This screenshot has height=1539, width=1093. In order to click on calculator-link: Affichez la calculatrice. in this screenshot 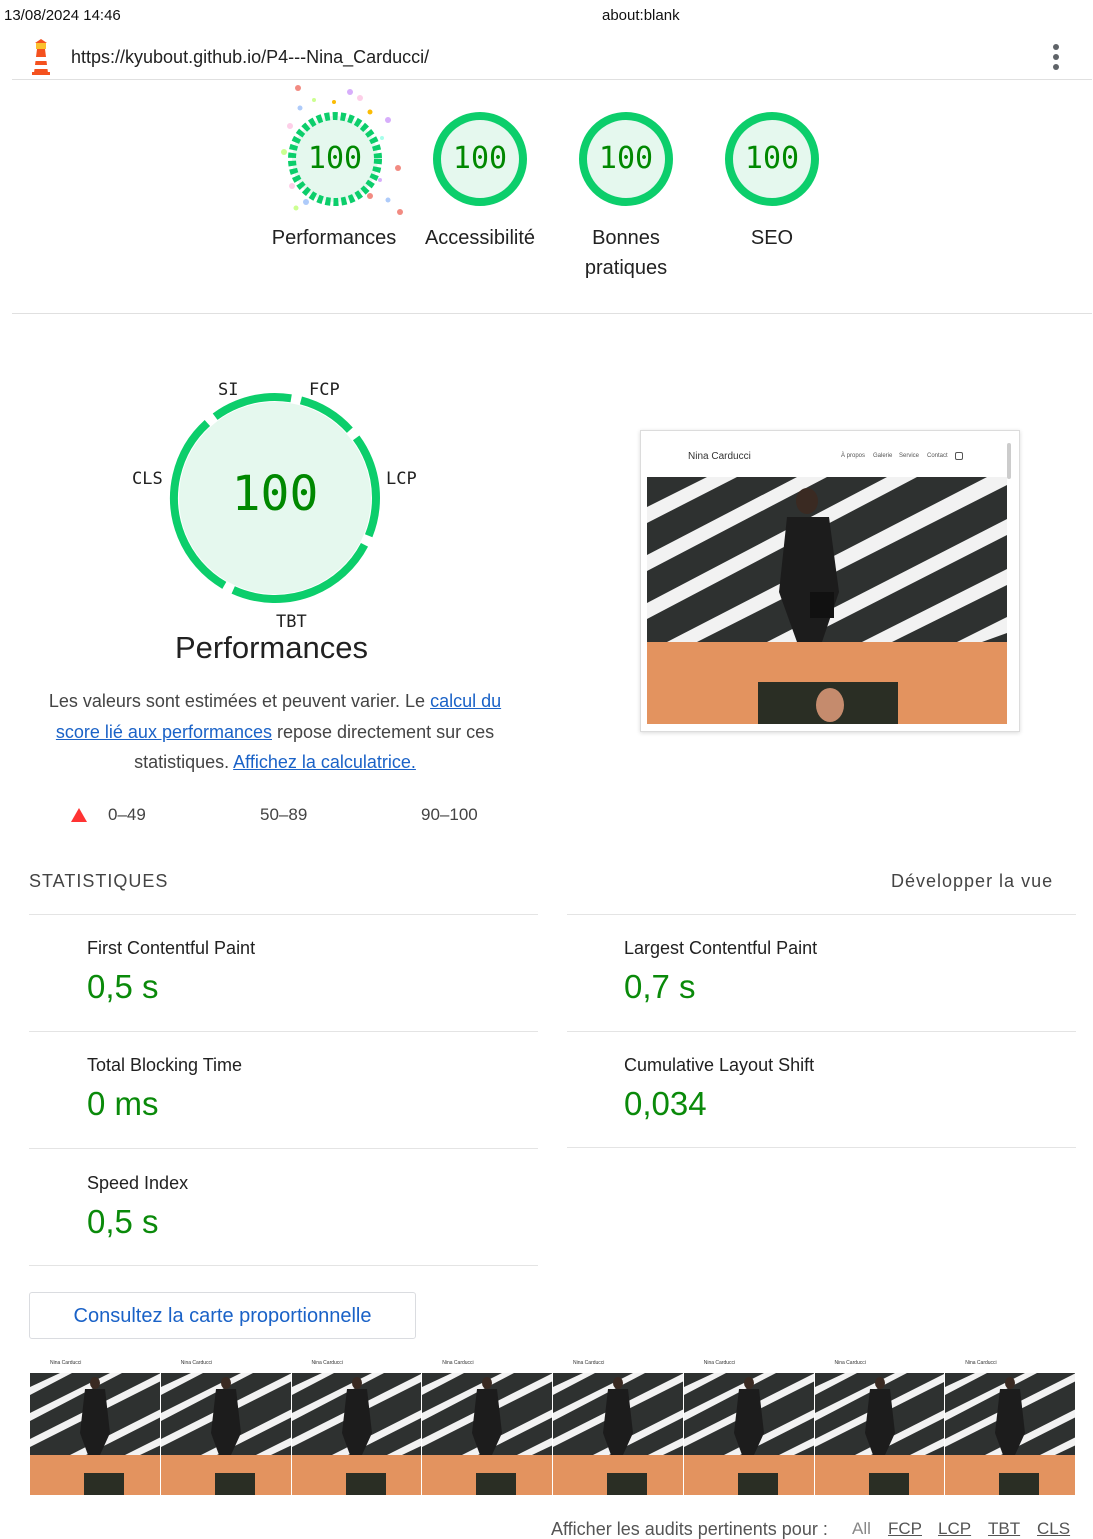, I will do `click(324, 762)`.